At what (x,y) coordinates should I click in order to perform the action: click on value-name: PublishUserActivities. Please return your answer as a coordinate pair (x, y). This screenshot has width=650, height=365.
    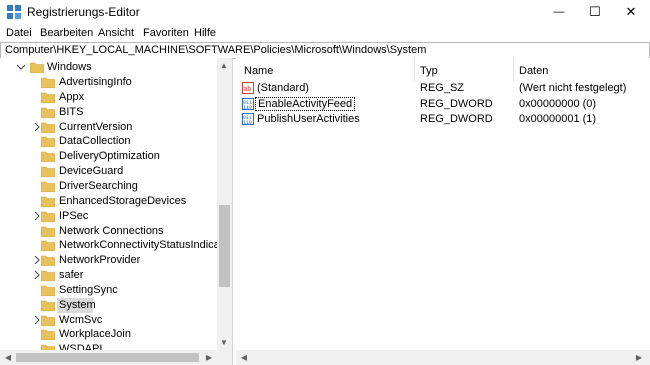
    Looking at the image, I should click on (308, 119).